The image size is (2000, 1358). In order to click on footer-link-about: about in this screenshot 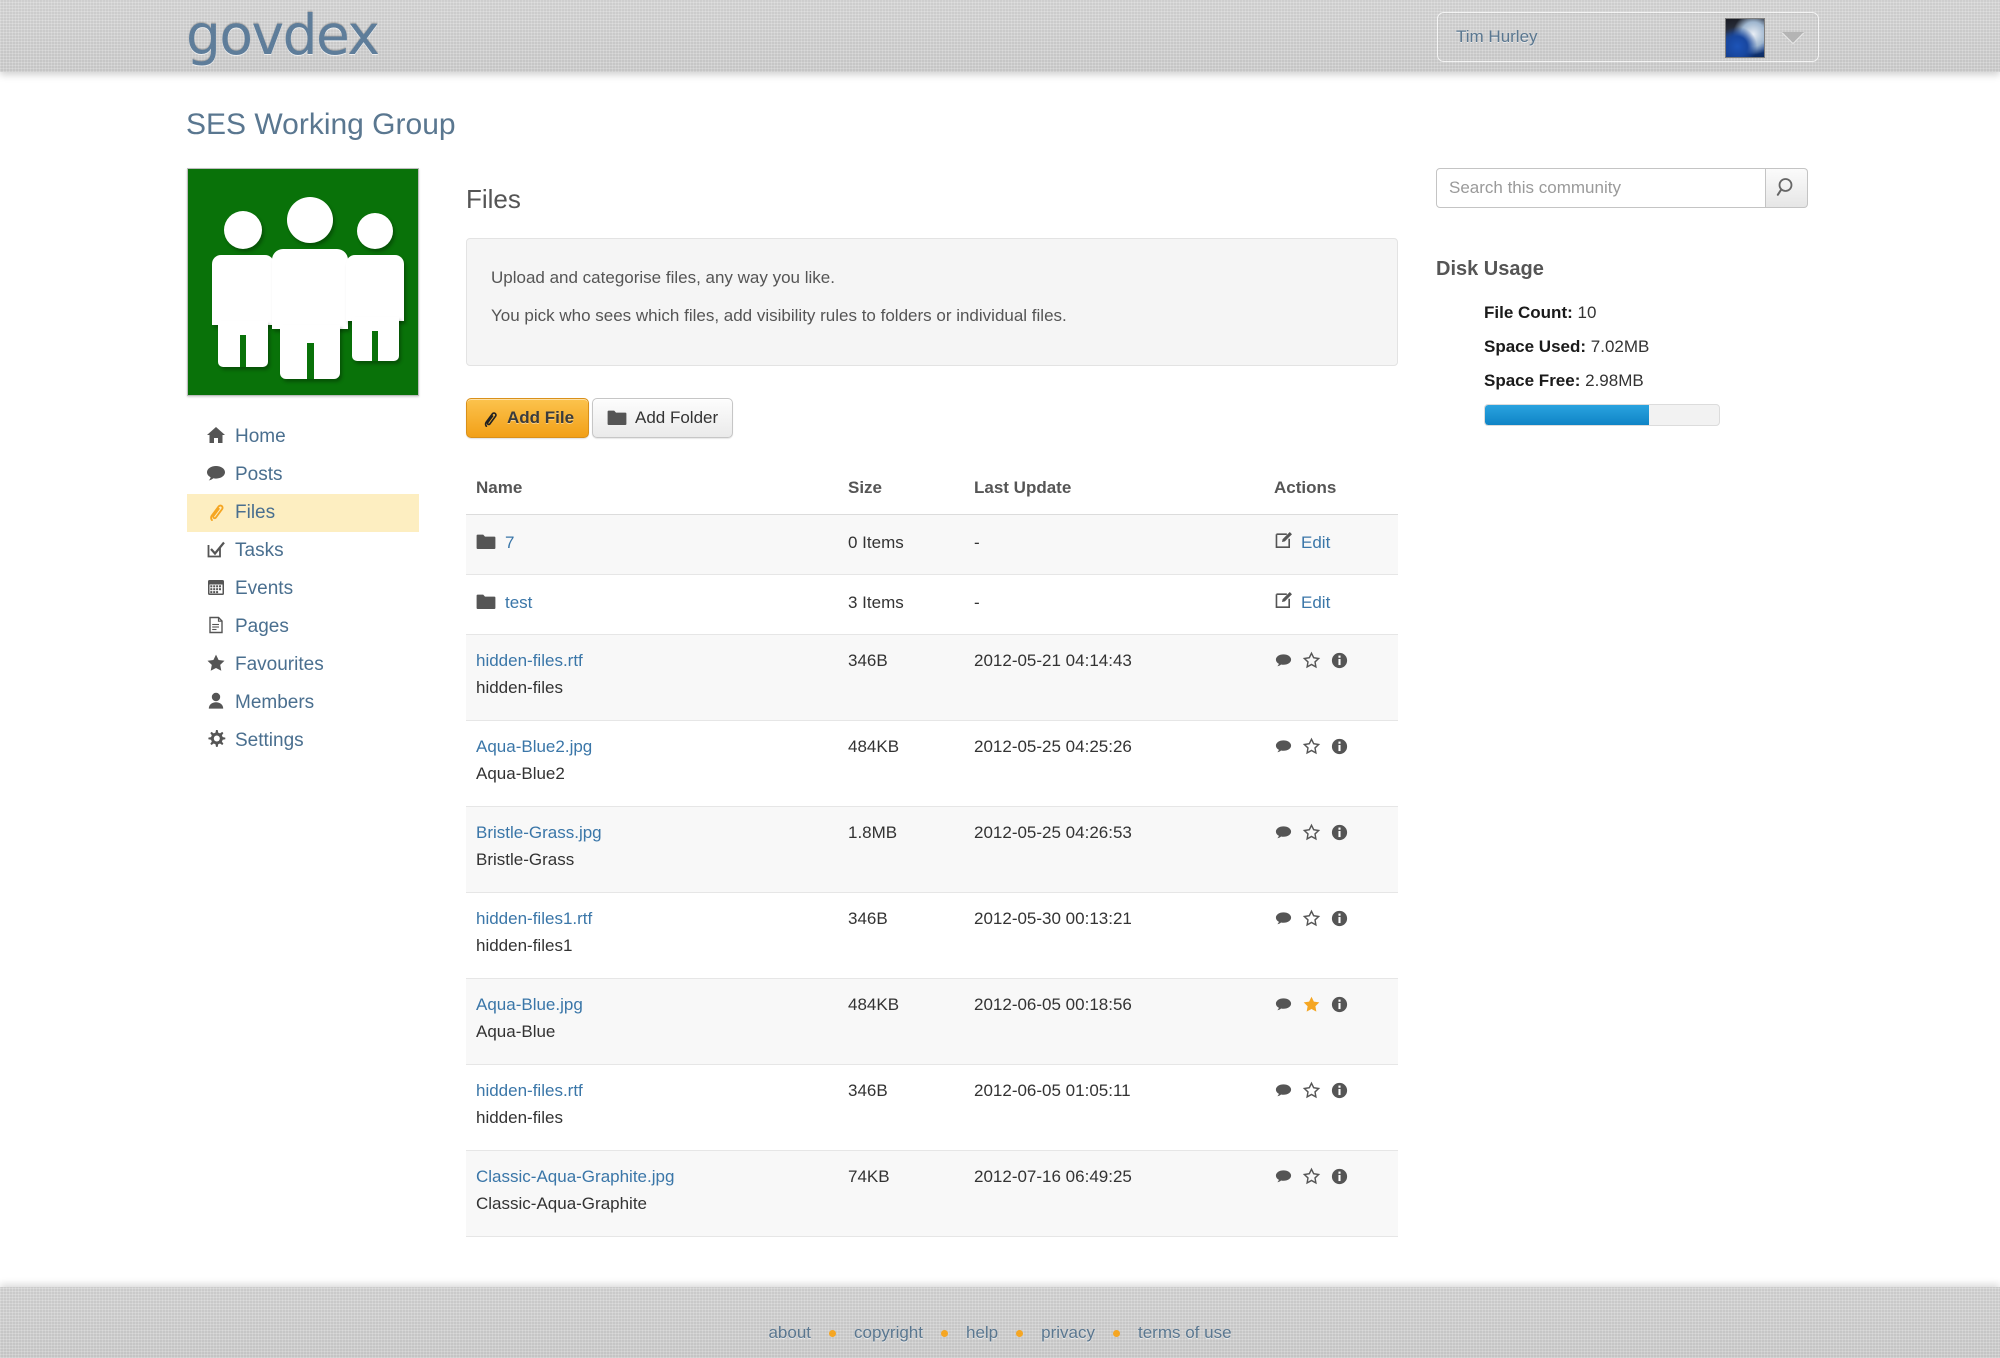, I will do `click(789, 1333)`.